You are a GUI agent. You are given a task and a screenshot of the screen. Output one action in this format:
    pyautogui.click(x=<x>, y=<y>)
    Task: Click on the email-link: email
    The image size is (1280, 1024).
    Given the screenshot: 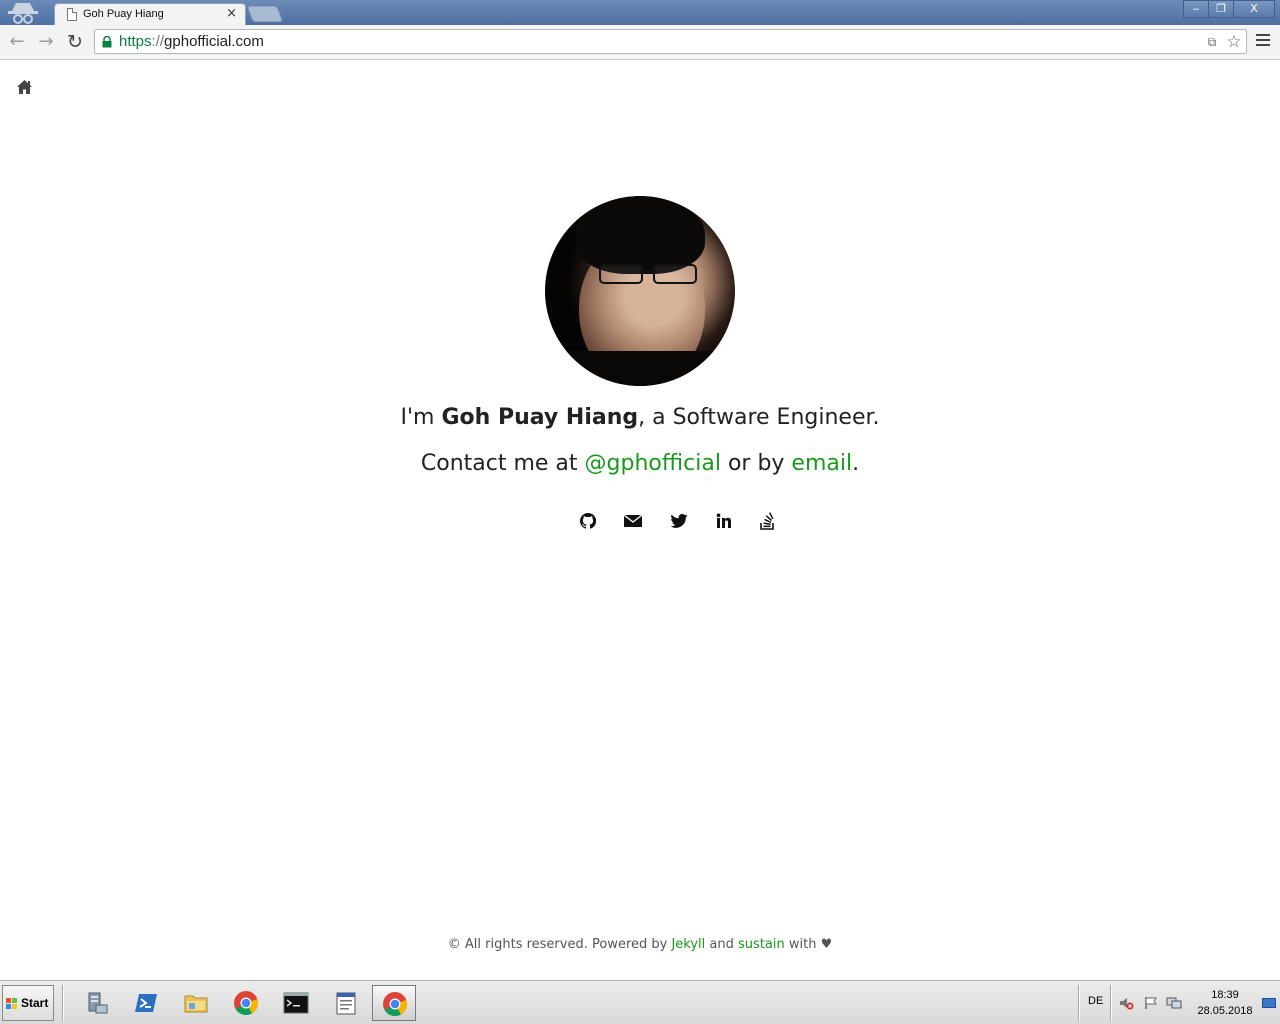 What is the action you would take?
    pyautogui.click(x=821, y=463)
    